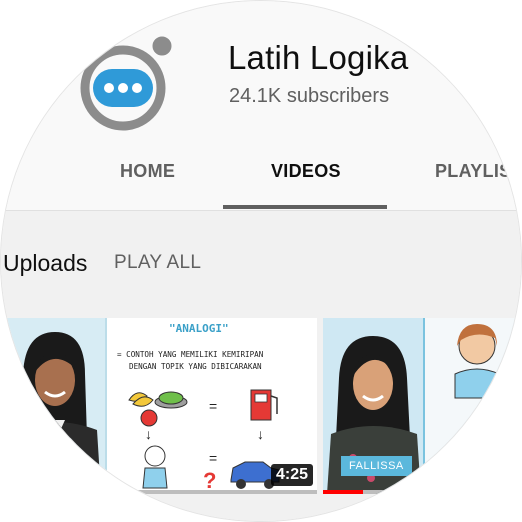 The height and width of the screenshot is (522, 522). What do you see at coordinates (55, 406) in the screenshot?
I see `presenter-image` at bounding box center [55, 406].